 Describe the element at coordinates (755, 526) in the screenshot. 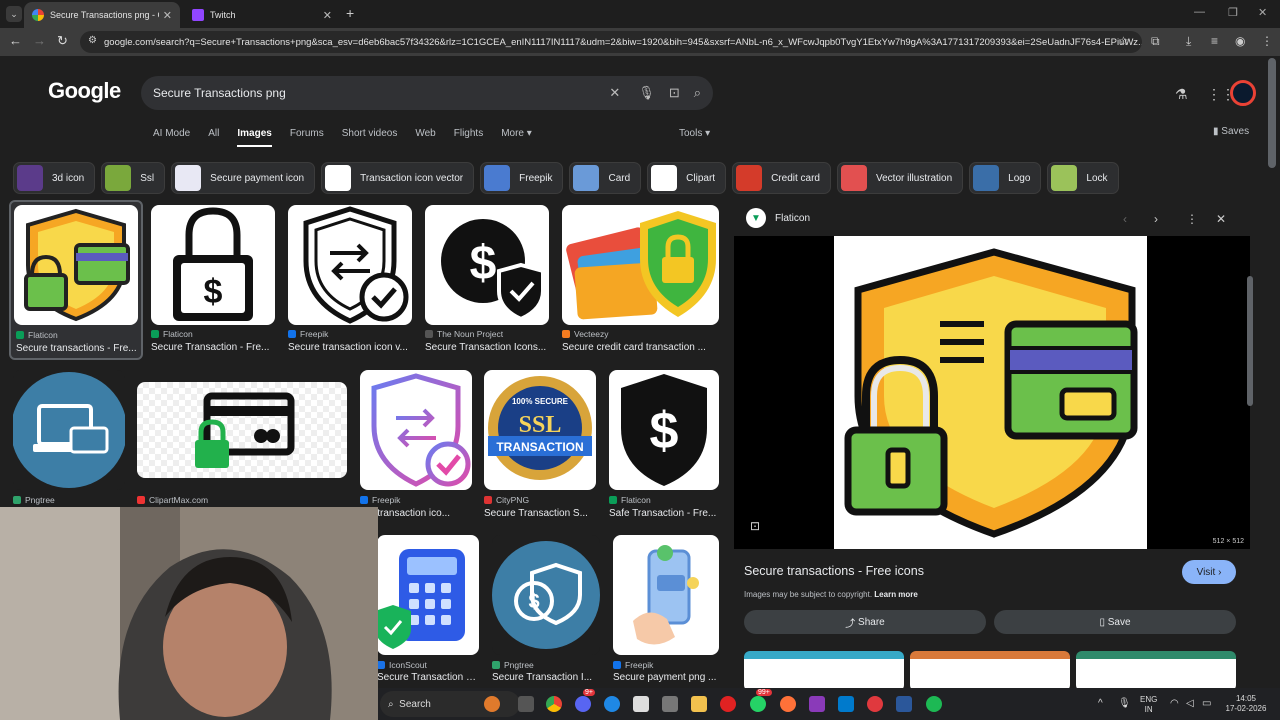

I see `visual-search-icon: ⊡` at that location.